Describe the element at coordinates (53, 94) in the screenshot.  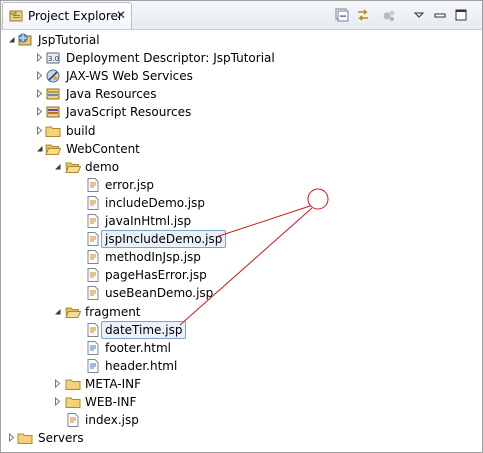
I see `java-resources-icon` at that location.